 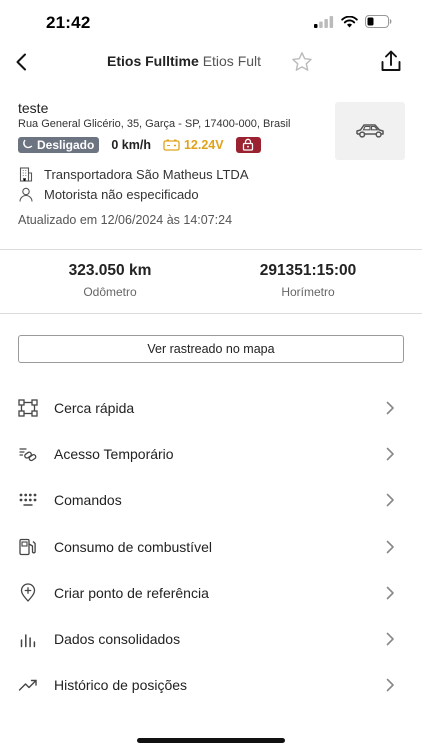 What do you see at coordinates (28, 593) in the screenshot?
I see `add-location-icon` at bounding box center [28, 593].